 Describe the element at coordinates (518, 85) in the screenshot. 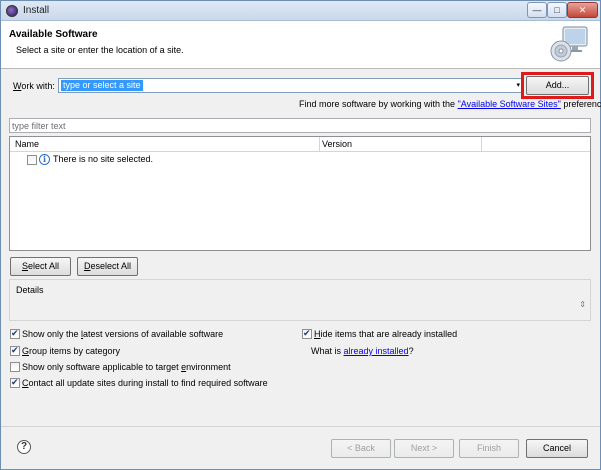

I see `chevron-down-icon: ▾` at that location.